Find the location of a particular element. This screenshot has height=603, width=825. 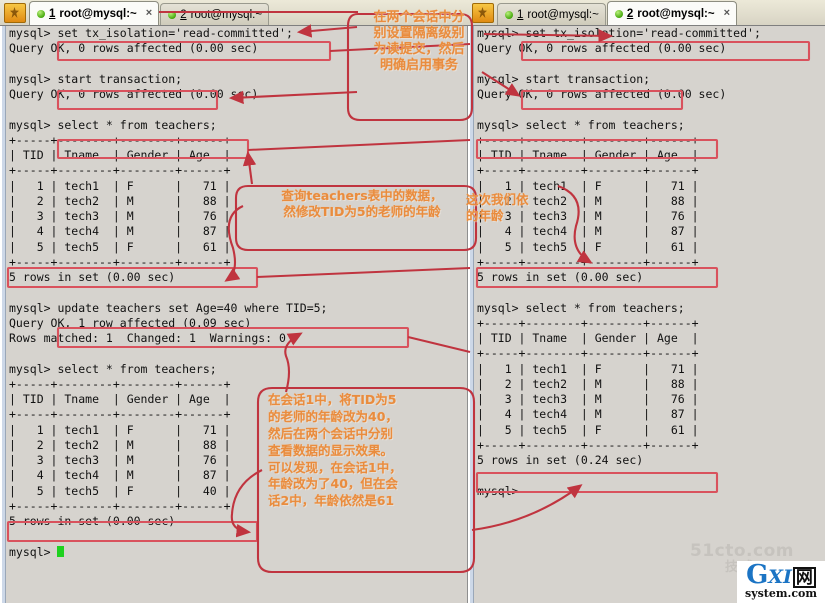

tab-right-2: 2 root@mysql:~ × is located at coordinates (672, 13).